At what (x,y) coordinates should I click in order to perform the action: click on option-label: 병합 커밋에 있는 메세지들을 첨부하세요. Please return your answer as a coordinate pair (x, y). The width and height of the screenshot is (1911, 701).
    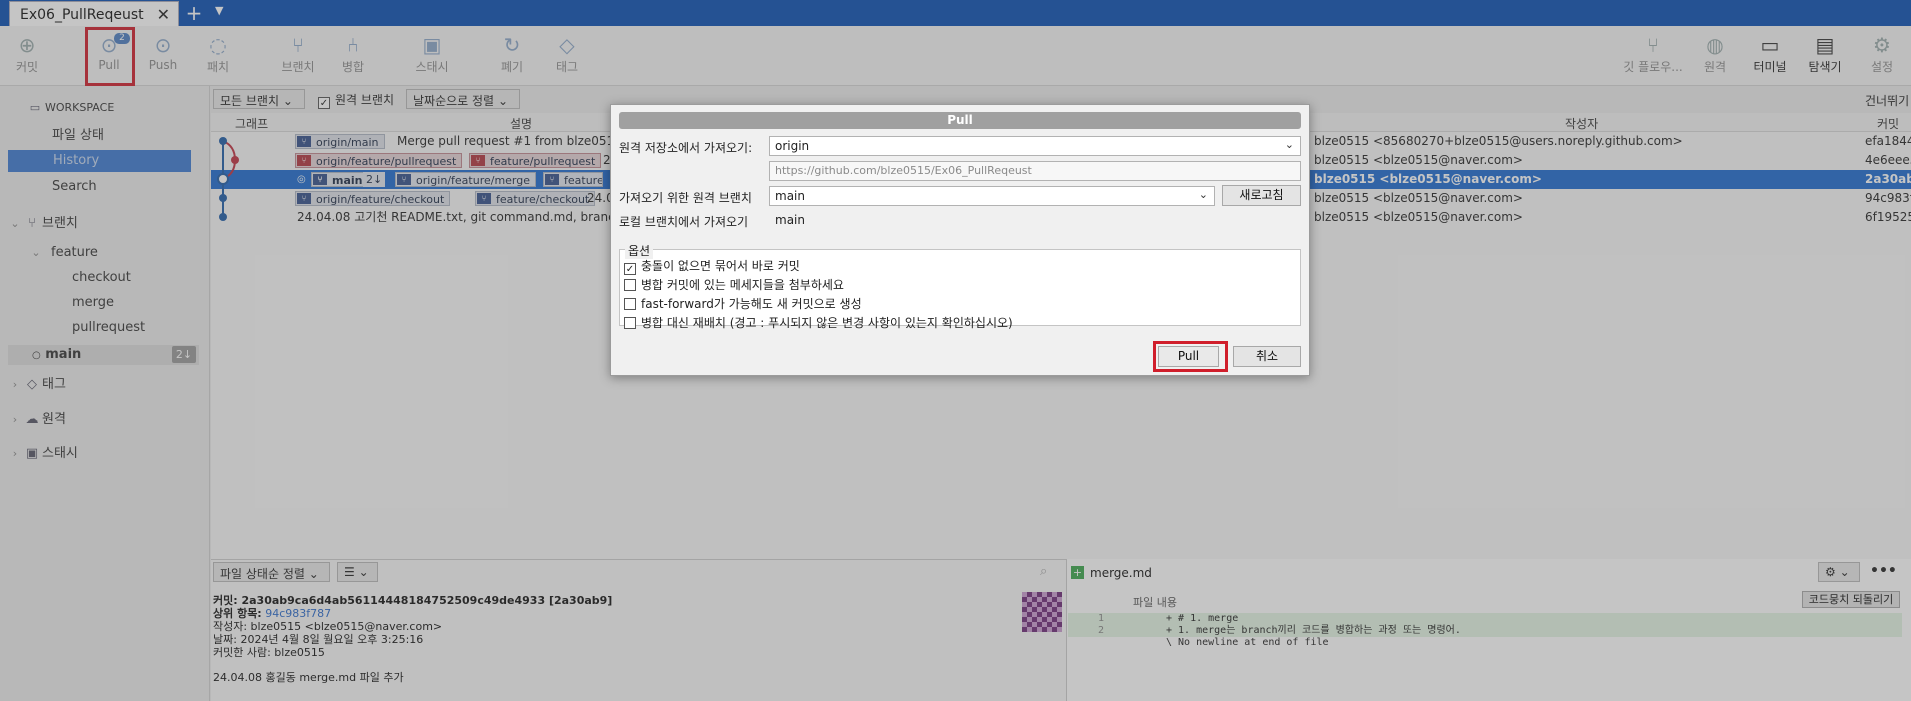
    Looking at the image, I should click on (742, 285).